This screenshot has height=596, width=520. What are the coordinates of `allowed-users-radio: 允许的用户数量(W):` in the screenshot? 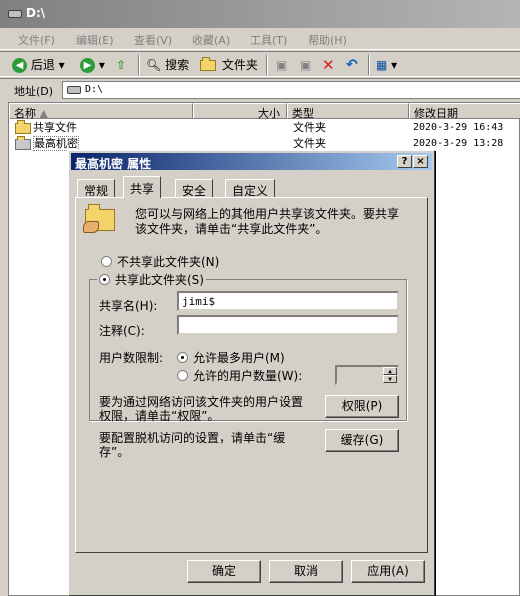 It's located at (239, 375).